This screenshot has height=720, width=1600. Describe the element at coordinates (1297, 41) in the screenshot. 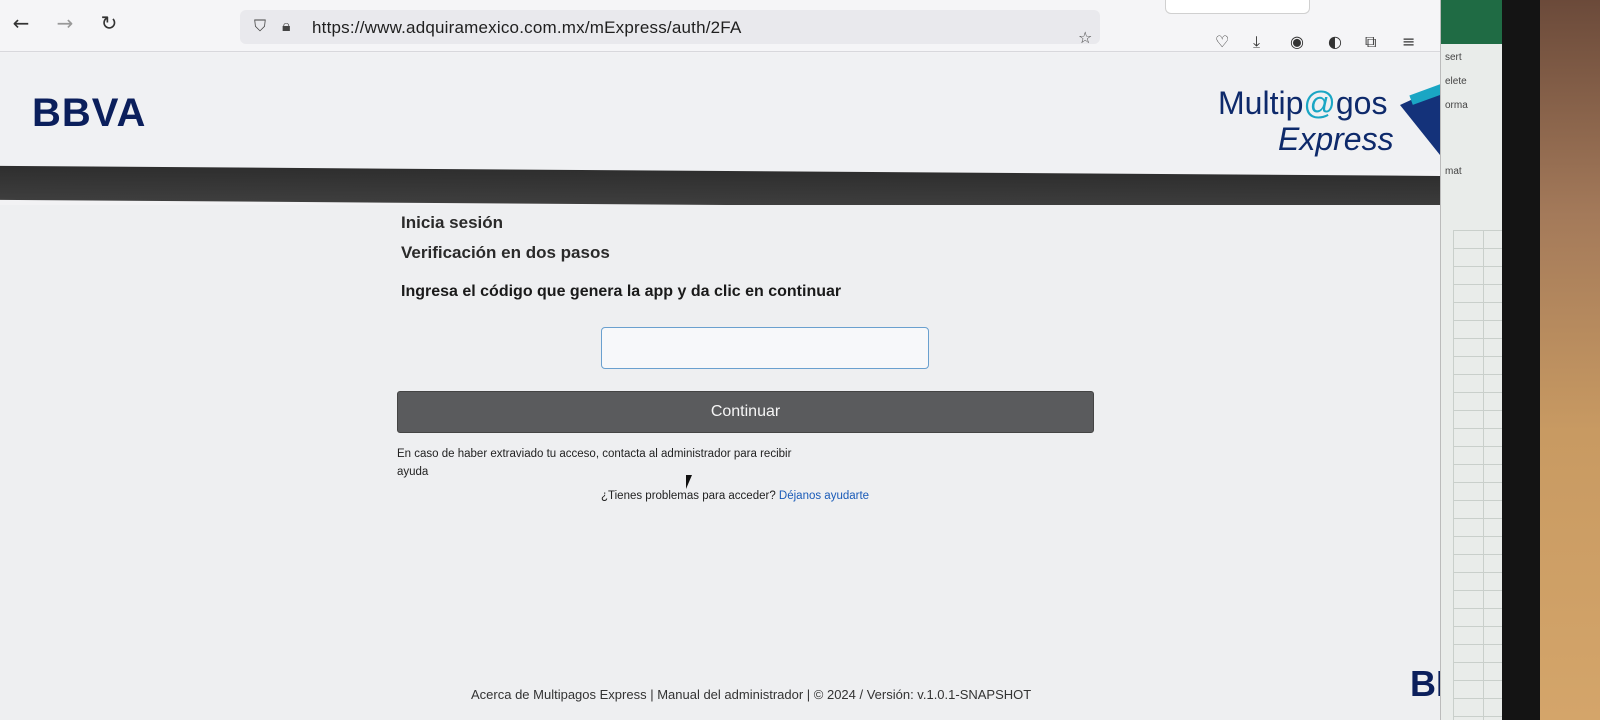

I see `account-icon: ◉` at that location.